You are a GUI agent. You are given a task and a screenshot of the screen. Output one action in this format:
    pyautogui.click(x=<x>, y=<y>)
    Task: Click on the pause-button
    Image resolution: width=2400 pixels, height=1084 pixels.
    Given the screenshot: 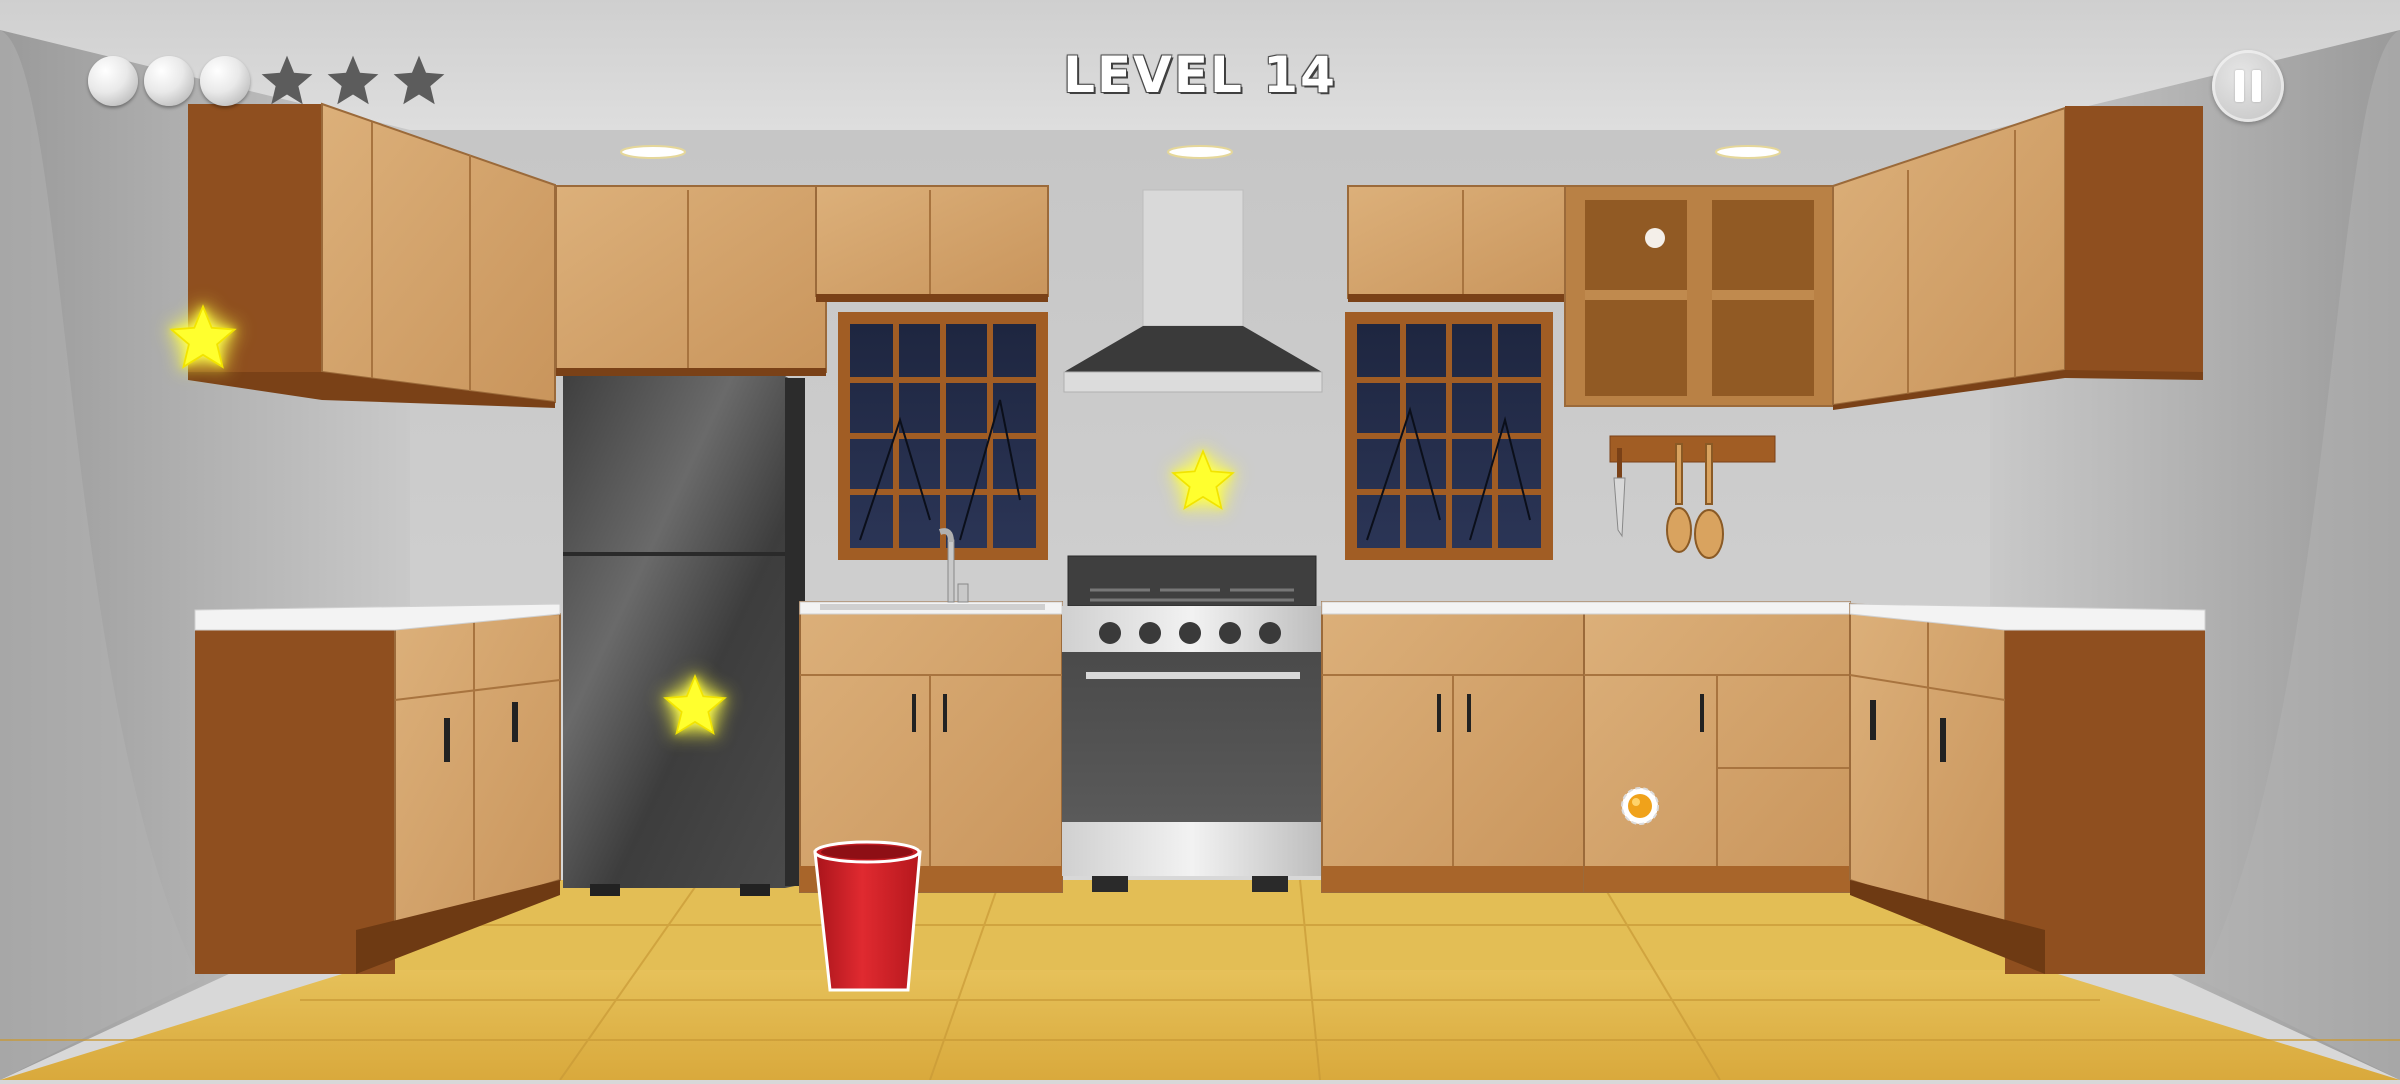 What is the action you would take?
    pyautogui.click(x=2248, y=86)
    